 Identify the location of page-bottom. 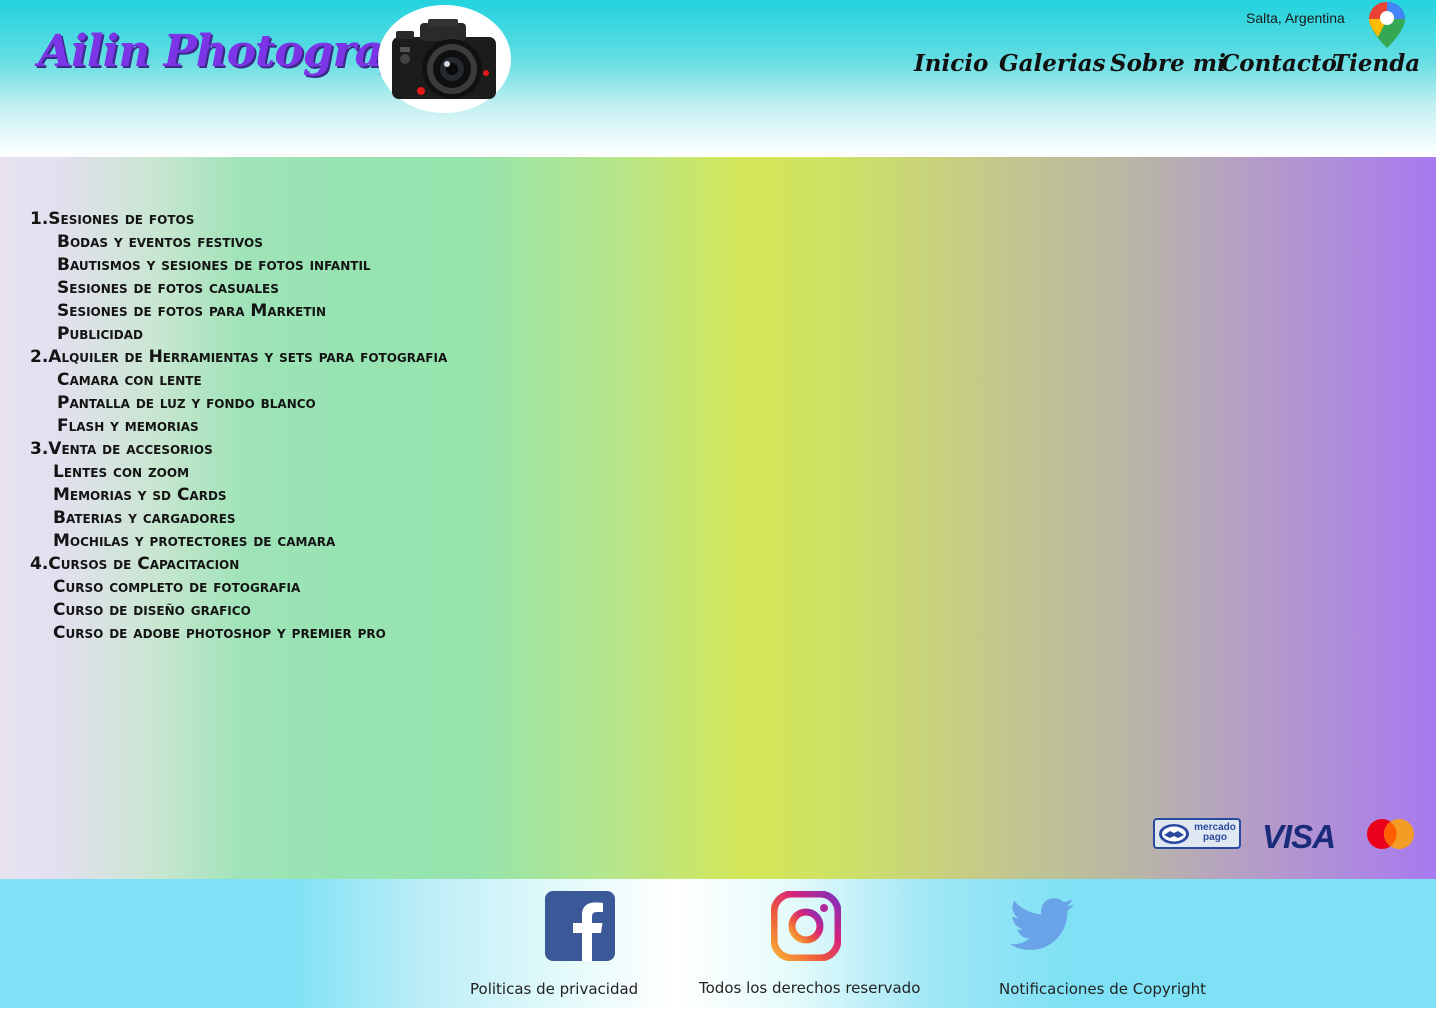
(718, 1015).